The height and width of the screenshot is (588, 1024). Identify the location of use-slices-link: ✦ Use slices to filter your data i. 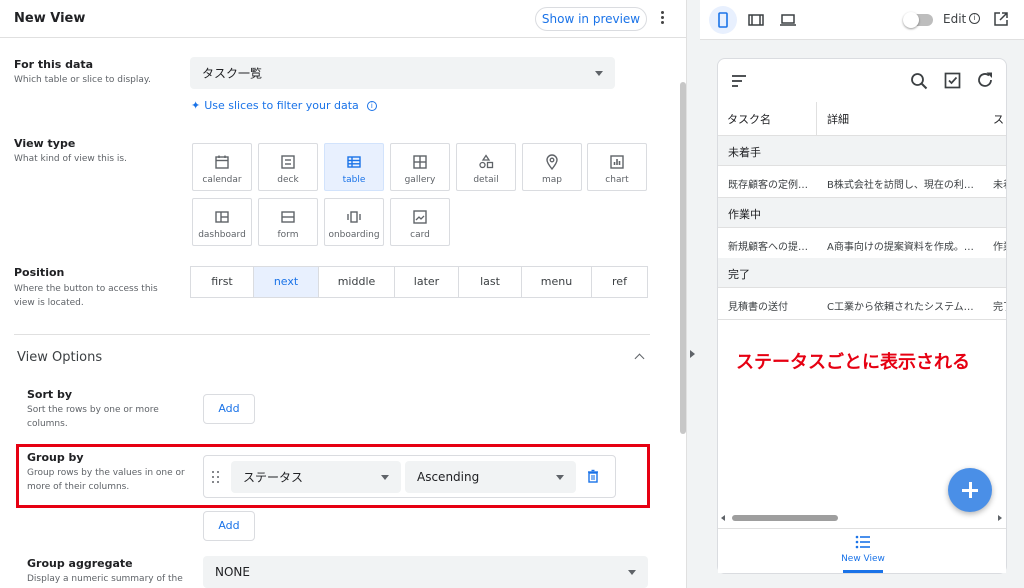
(284, 105).